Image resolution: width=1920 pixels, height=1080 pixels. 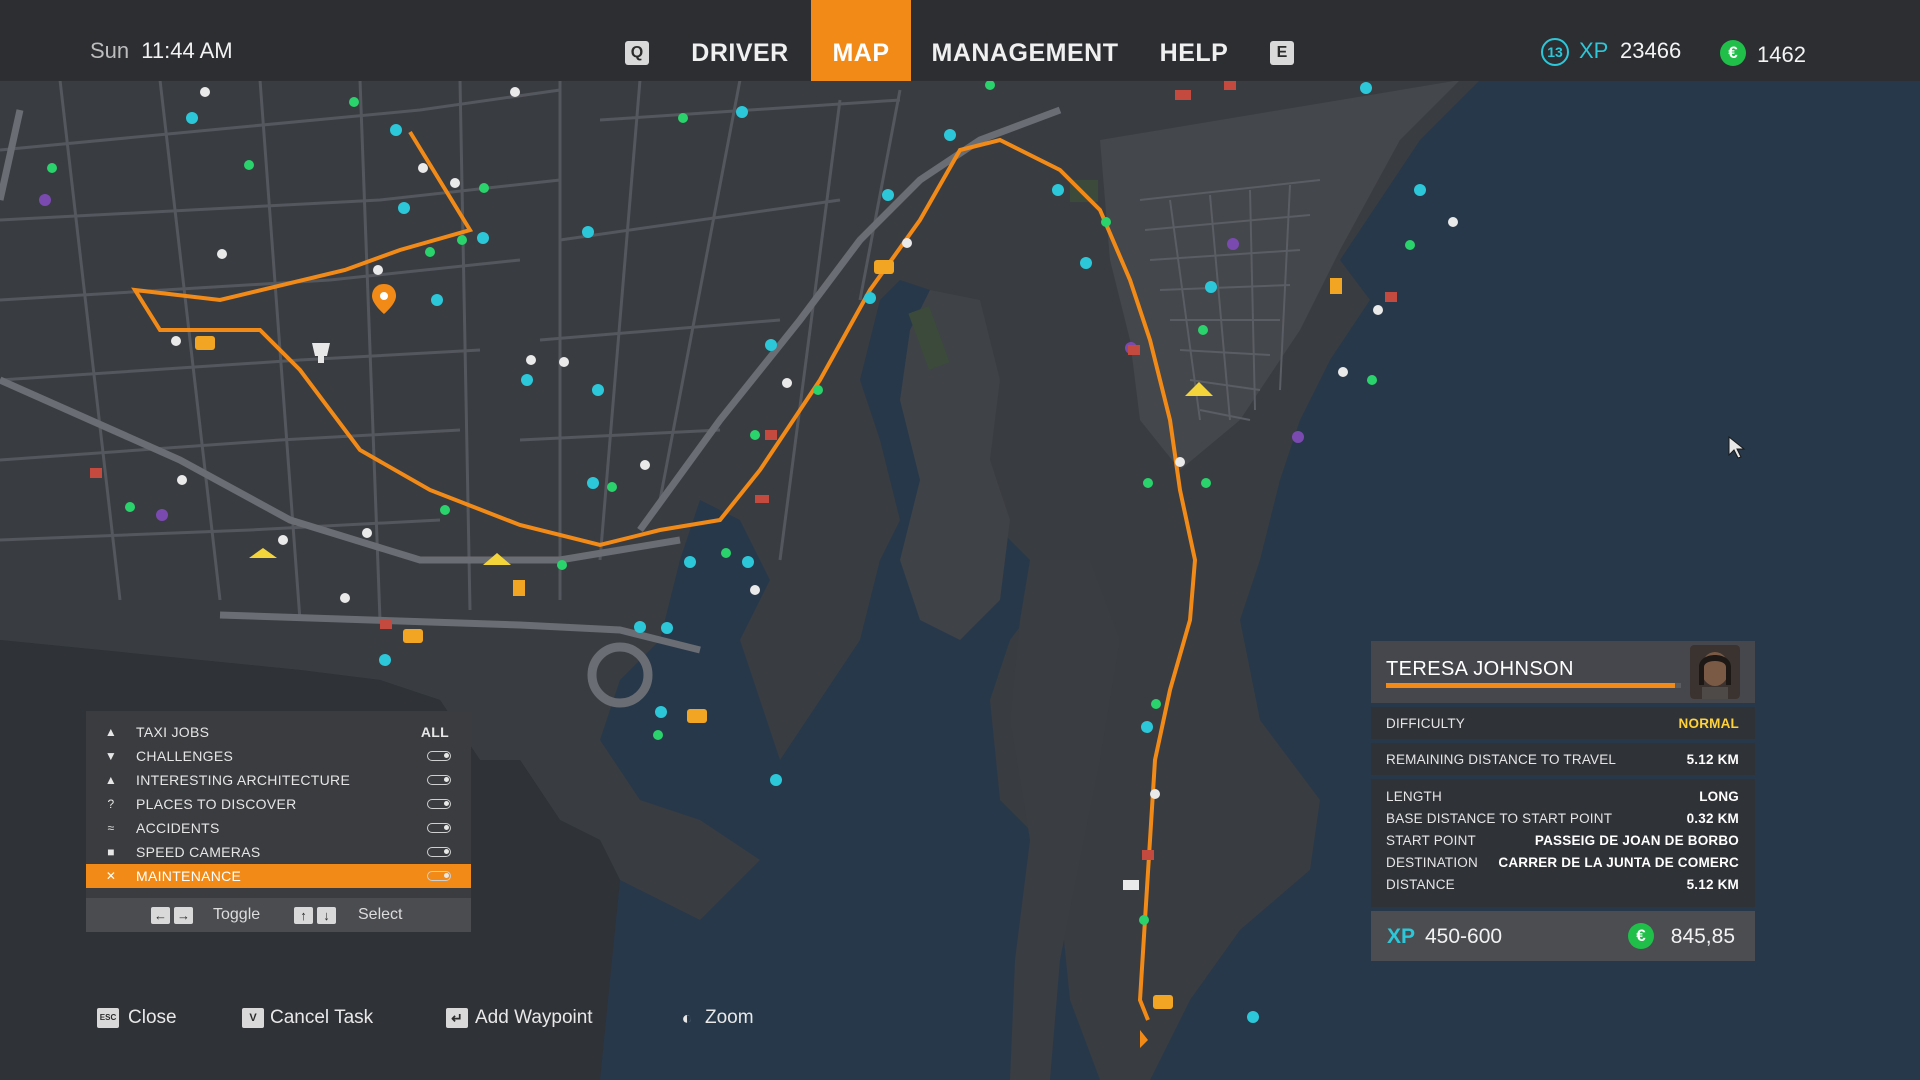 I want to click on money-balance: 1462, so click(x=1781, y=54).